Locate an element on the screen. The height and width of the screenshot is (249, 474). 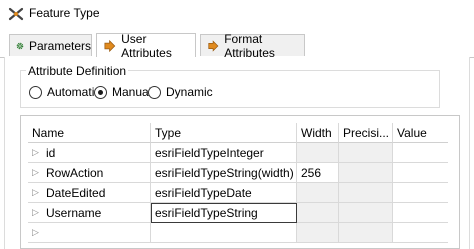
fme-app-icon is located at coordinates (16, 14).